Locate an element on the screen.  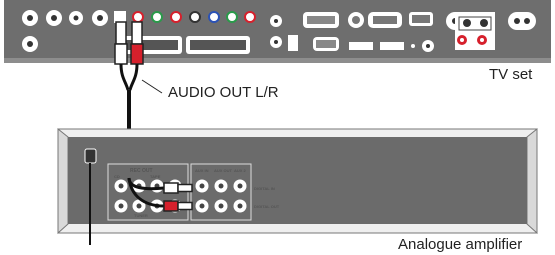
tv-set-label: TV set is located at coordinates (511, 74).